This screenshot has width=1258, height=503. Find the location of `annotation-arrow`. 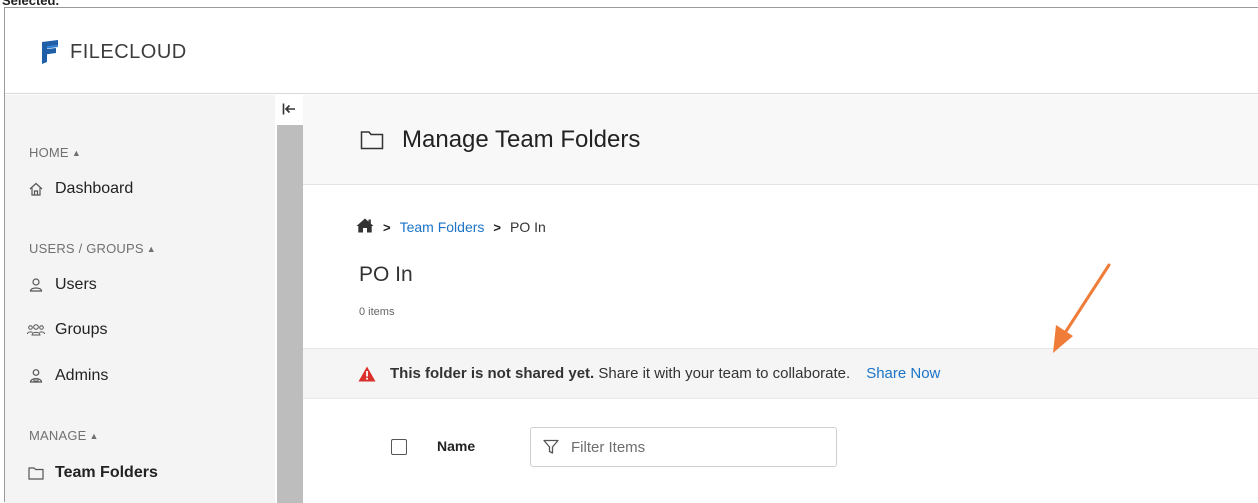

annotation-arrow is located at coordinates (1082, 308).